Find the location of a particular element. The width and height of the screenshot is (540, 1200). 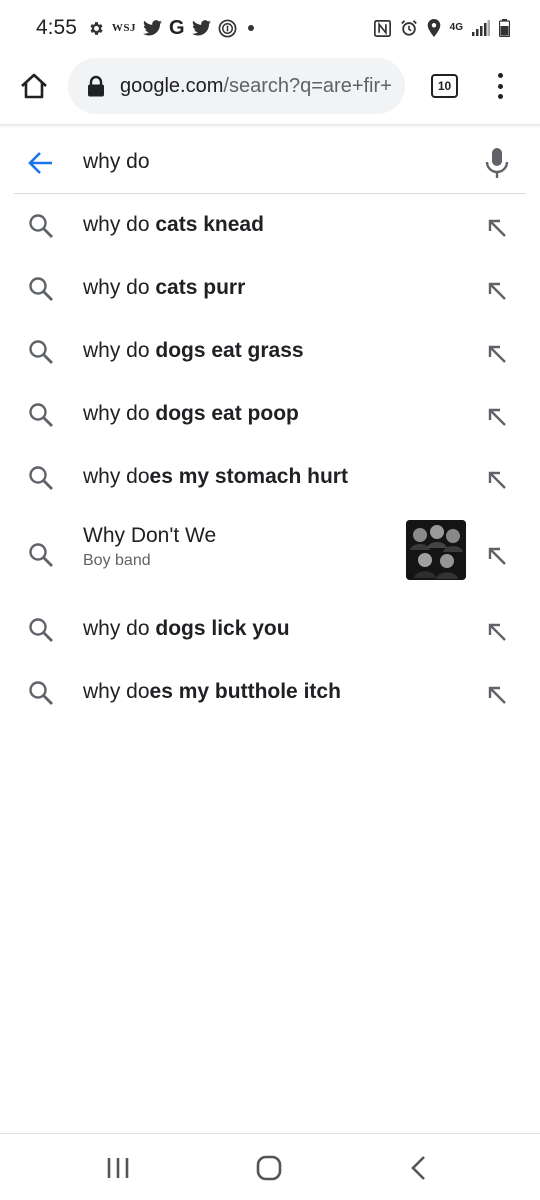

home-button is located at coordinates (34, 86).